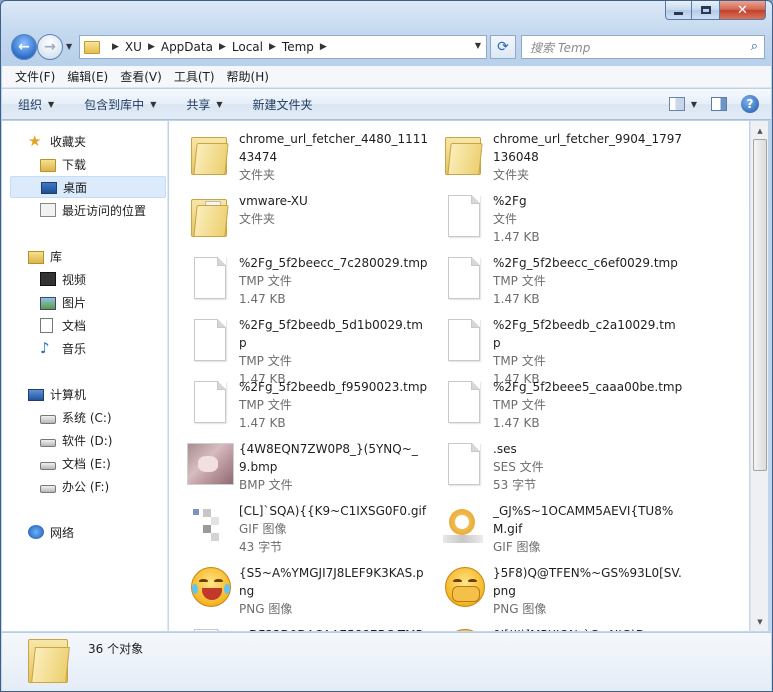 The height and width of the screenshot is (692, 773). I want to click on menu-view: 查看(V), so click(141, 76).